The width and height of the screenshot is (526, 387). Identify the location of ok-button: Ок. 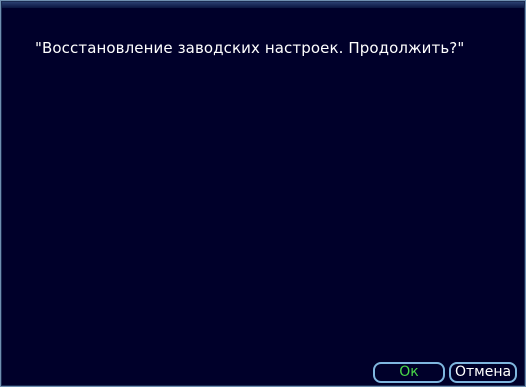
(409, 372).